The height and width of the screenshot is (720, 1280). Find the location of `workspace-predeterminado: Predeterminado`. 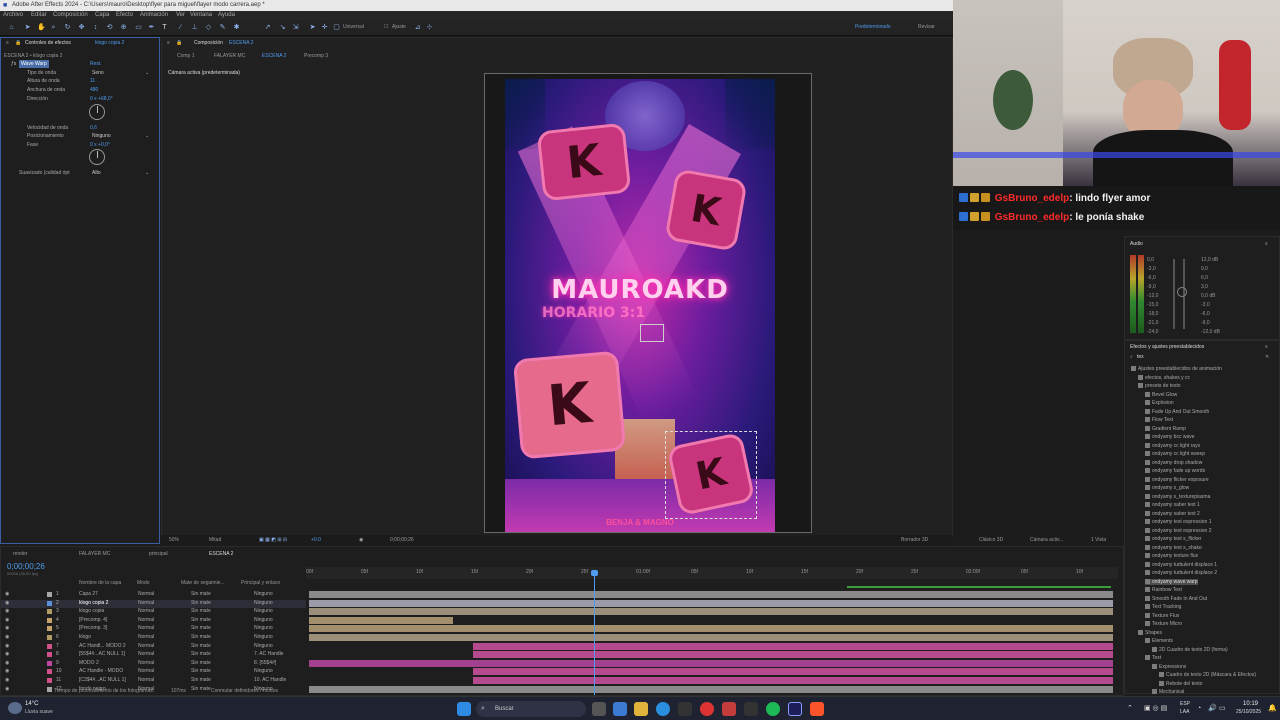

workspace-predeterminado: Predeterminado is located at coordinates (873, 27).